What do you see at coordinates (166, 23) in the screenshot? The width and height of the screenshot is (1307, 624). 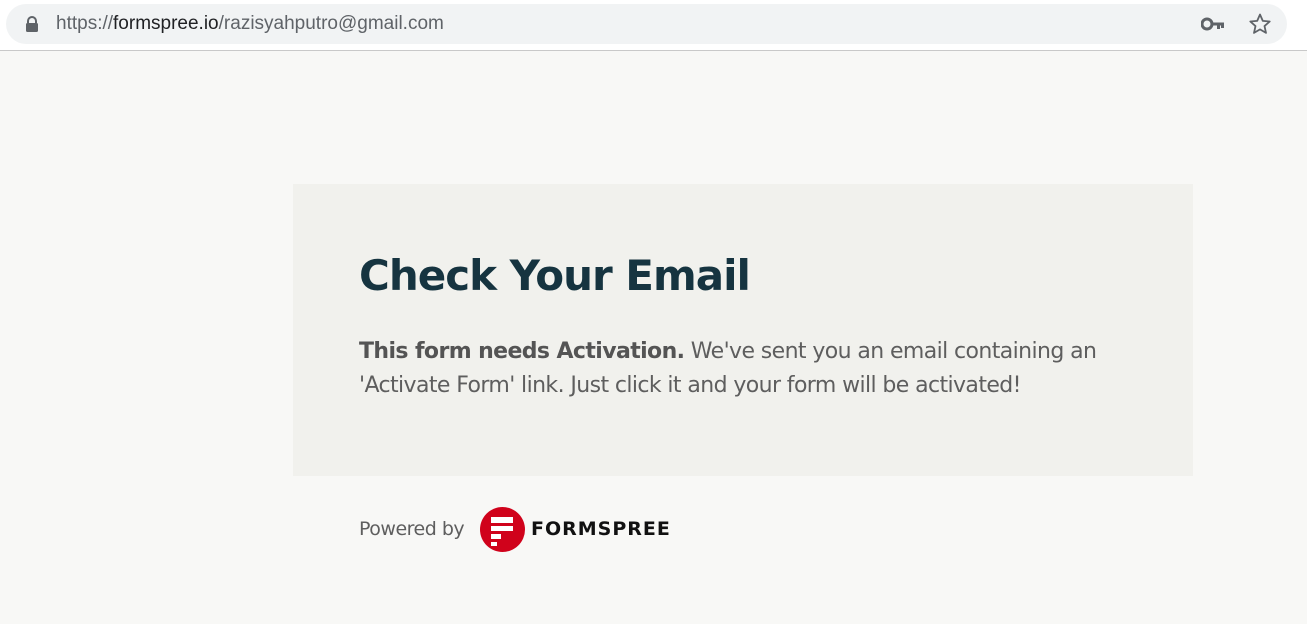 I see `url-host: formspree.io` at bounding box center [166, 23].